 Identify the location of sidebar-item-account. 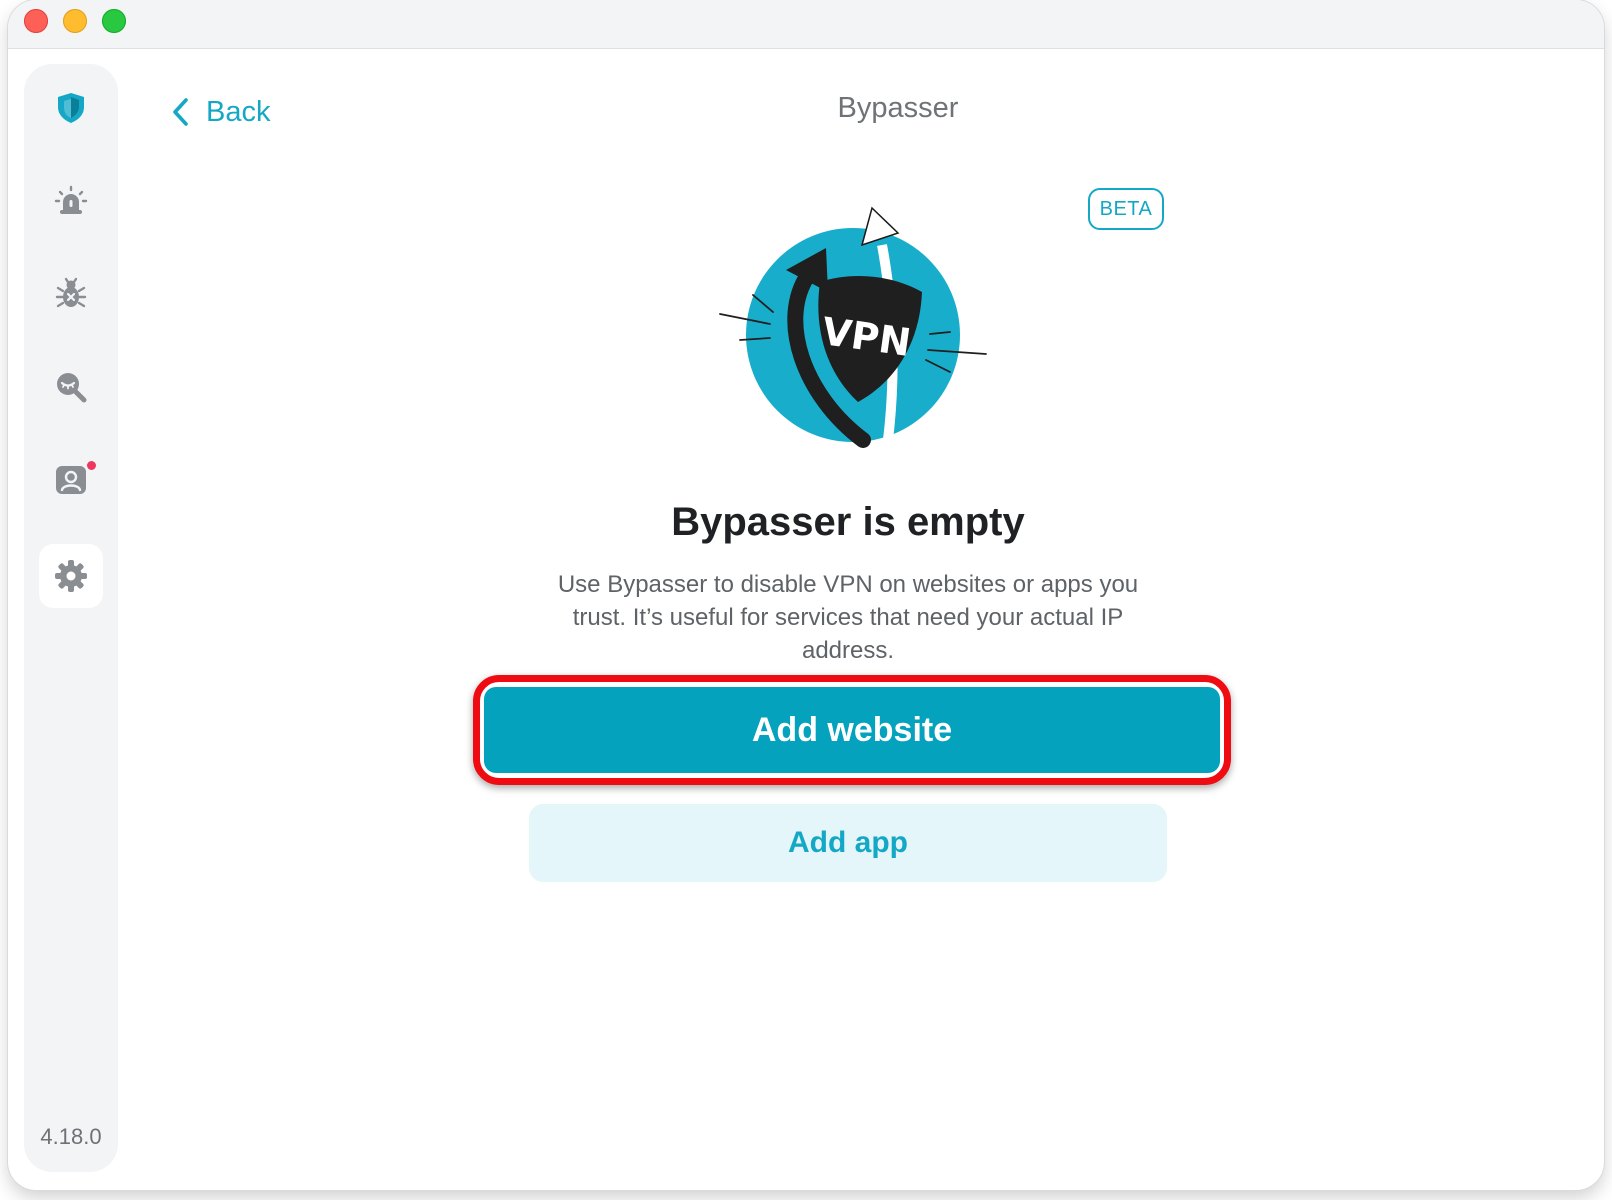
(71, 480).